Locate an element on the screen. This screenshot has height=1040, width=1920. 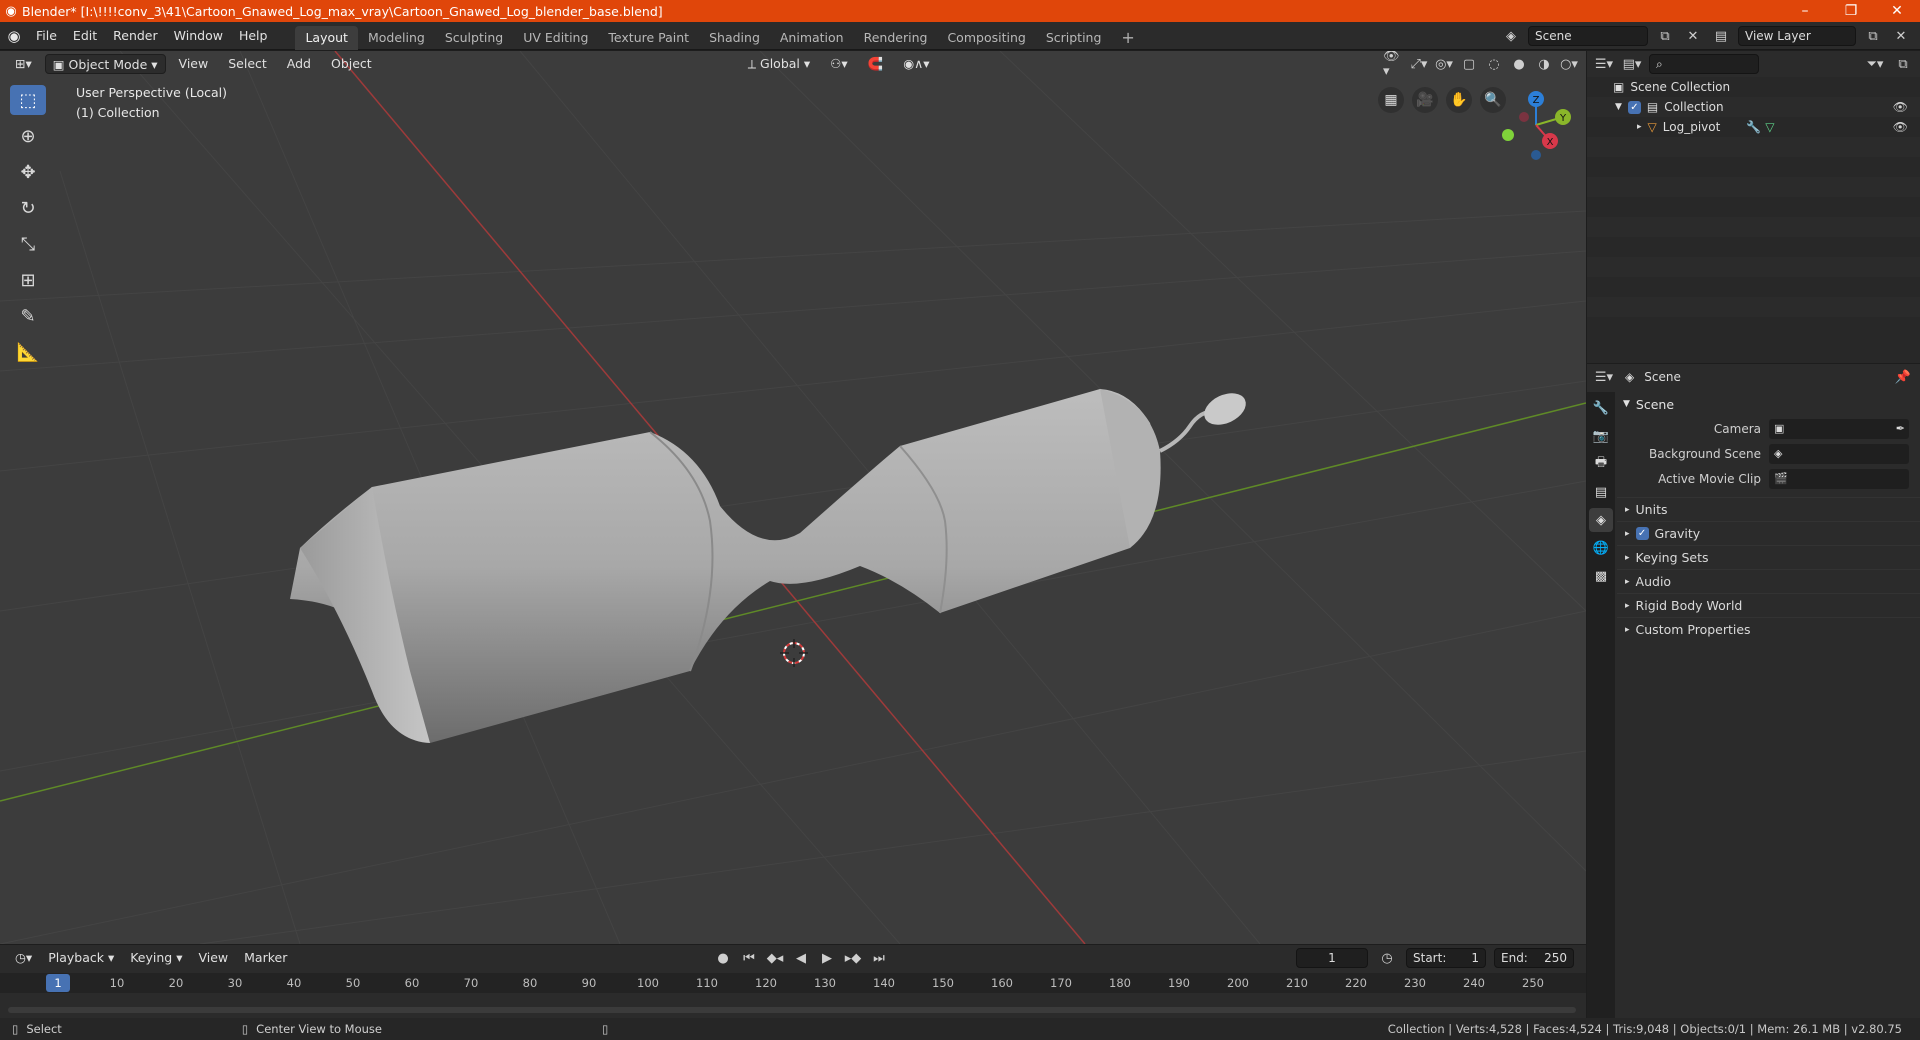
tab-compositing: Compositing is located at coordinates (986, 38).